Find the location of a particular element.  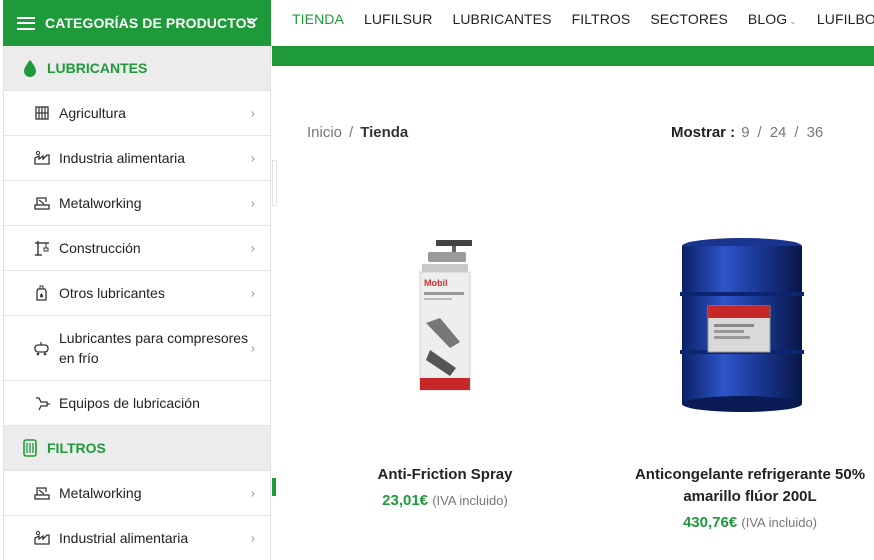

drop-icon is located at coordinates (30, 68).